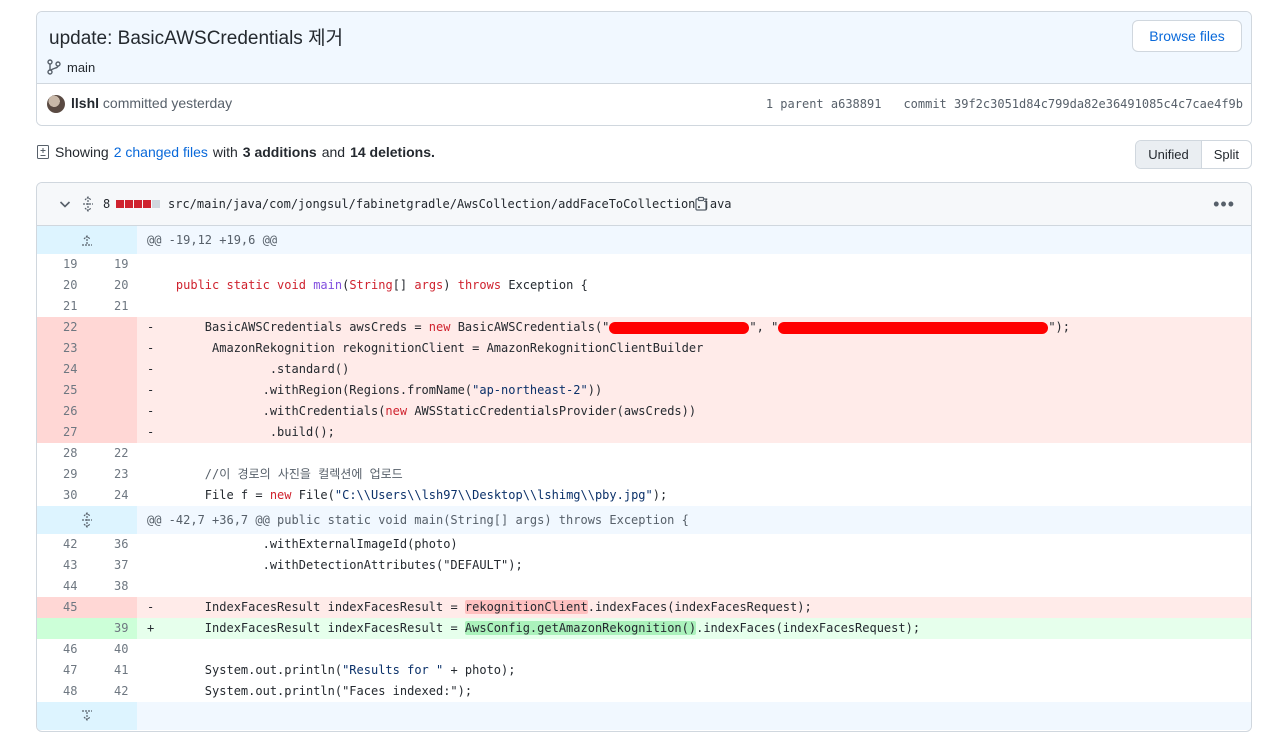 The image size is (1284, 741). What do you see at coordinates (701, 204) in the screenshot?
I see `copy-path-icon` at bounding box center [701, 204].